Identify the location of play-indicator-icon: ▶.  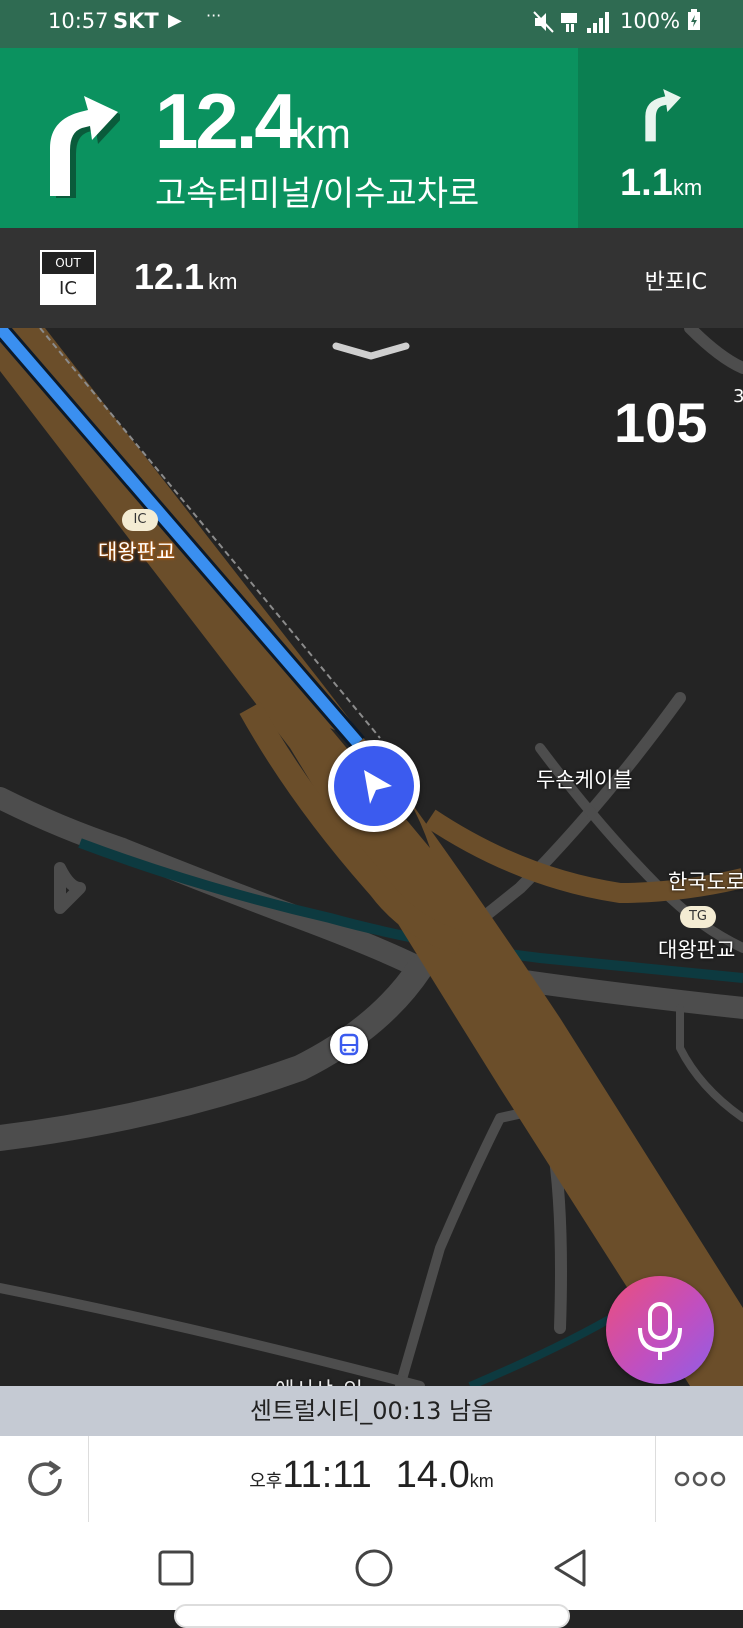
(175, 20).